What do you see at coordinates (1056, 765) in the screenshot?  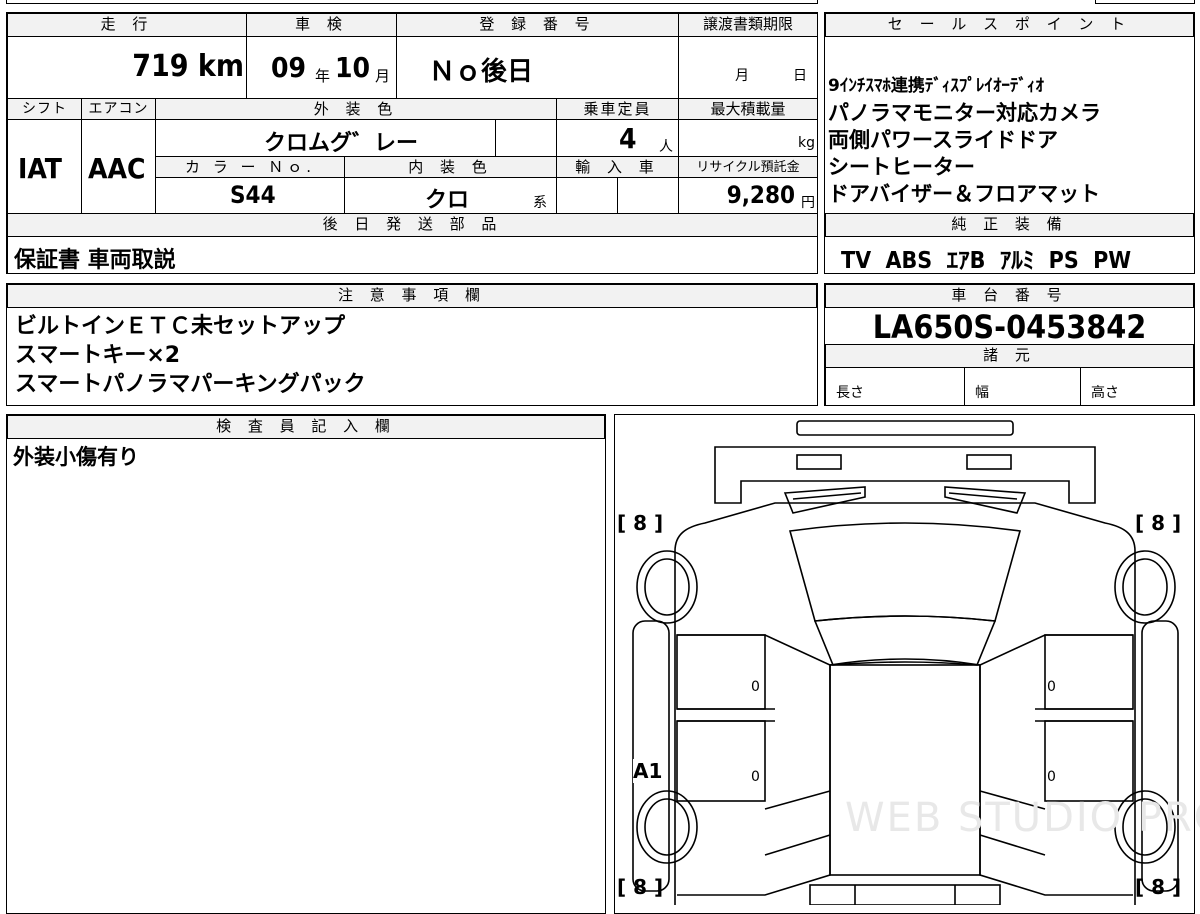 I see `right-side` at bounding box center [1056, 765].